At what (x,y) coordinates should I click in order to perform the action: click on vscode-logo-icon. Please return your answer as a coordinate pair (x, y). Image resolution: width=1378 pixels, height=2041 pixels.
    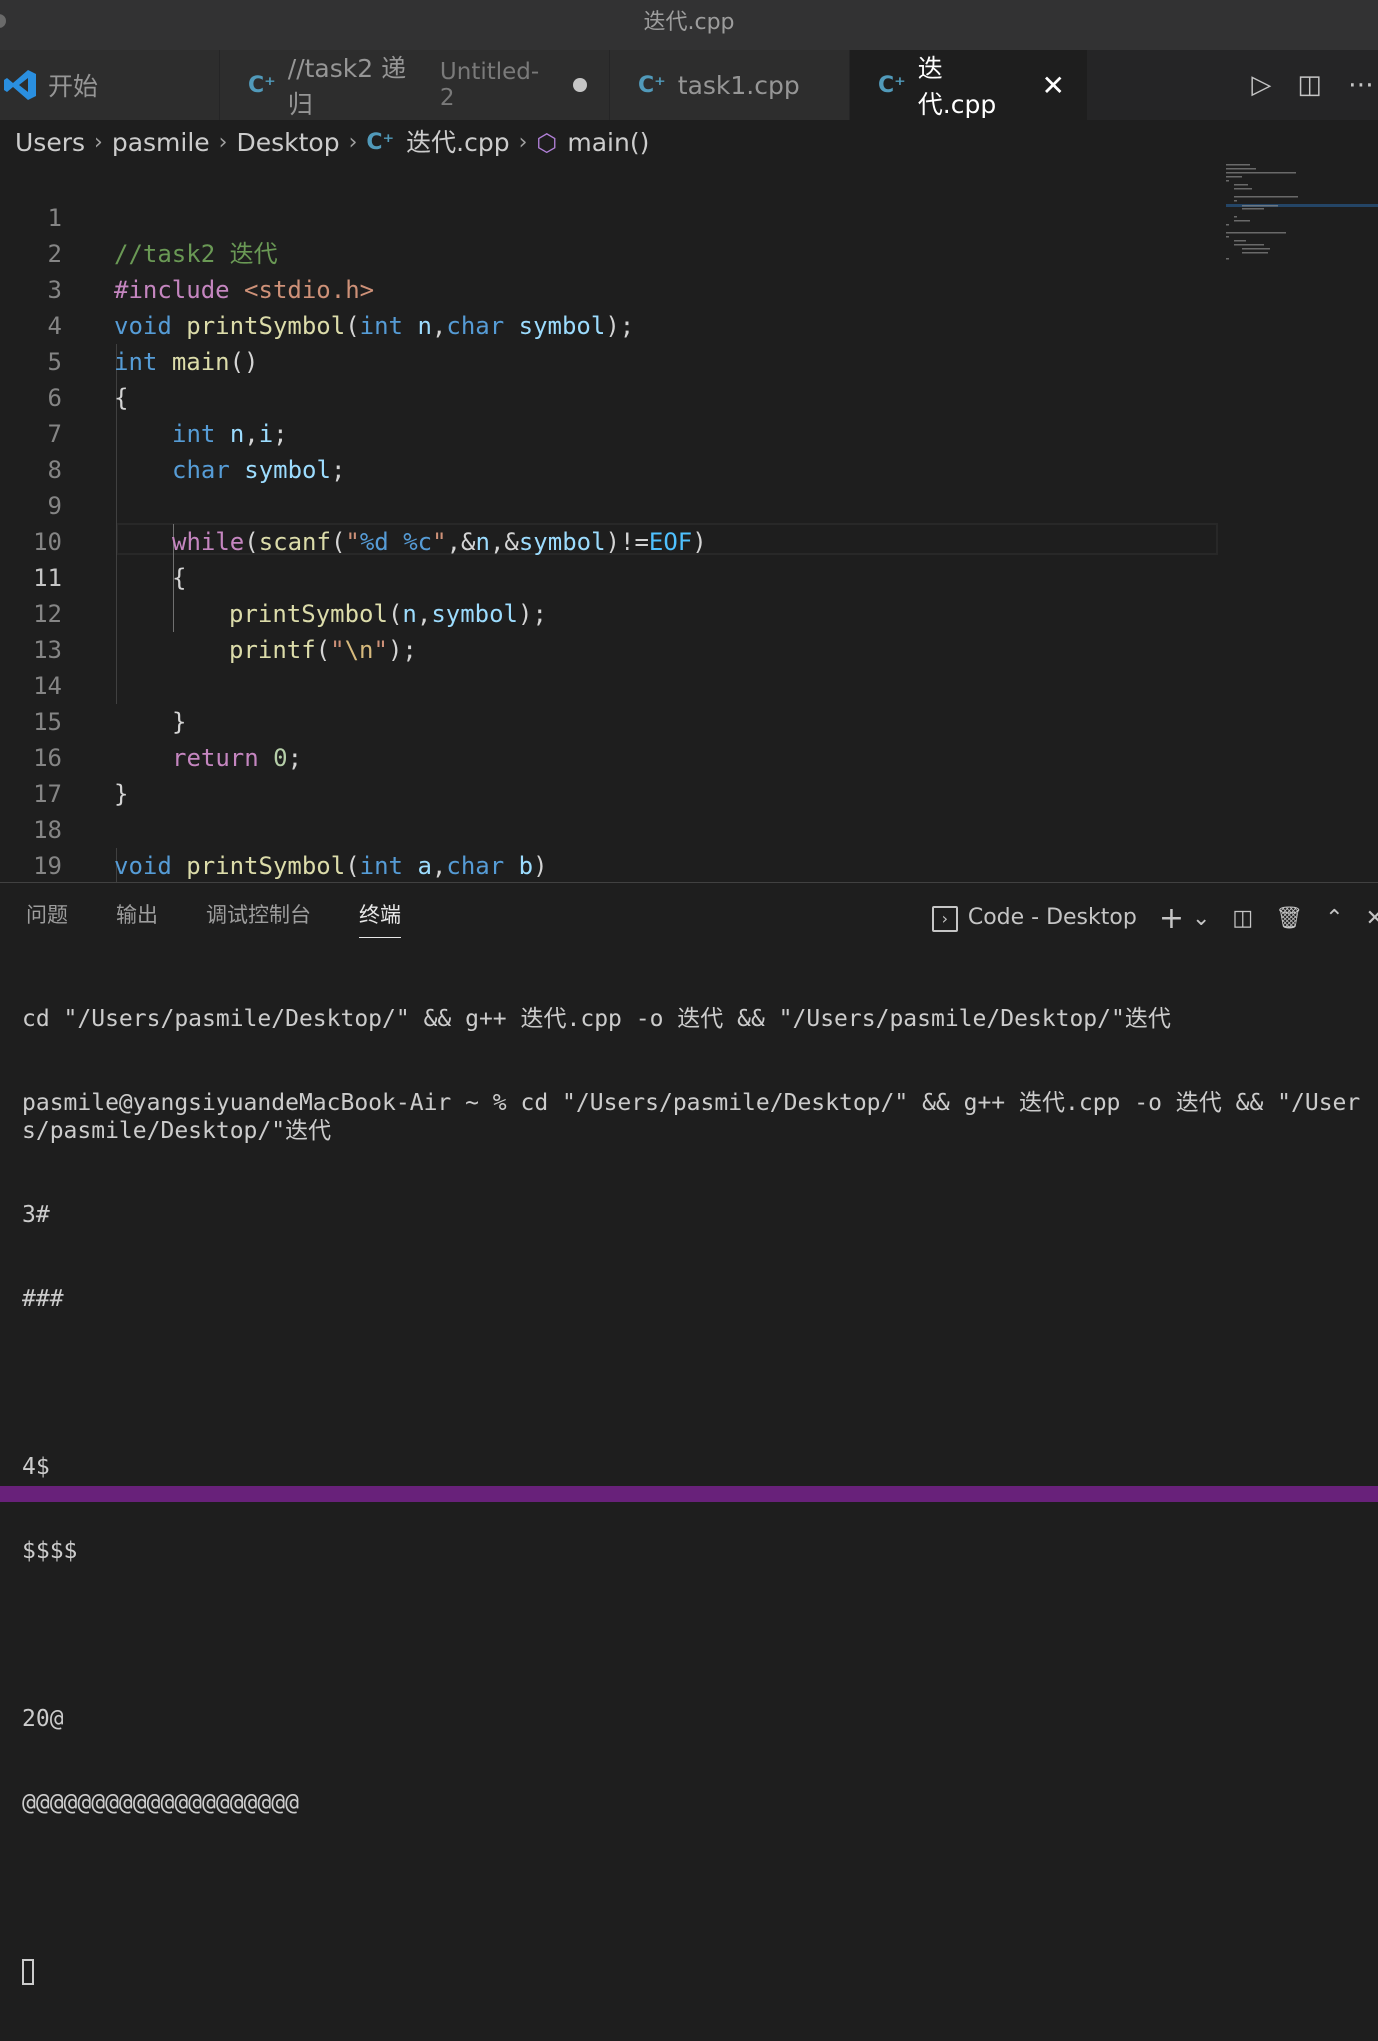
    Looking at the image, I should click on (20, 85).